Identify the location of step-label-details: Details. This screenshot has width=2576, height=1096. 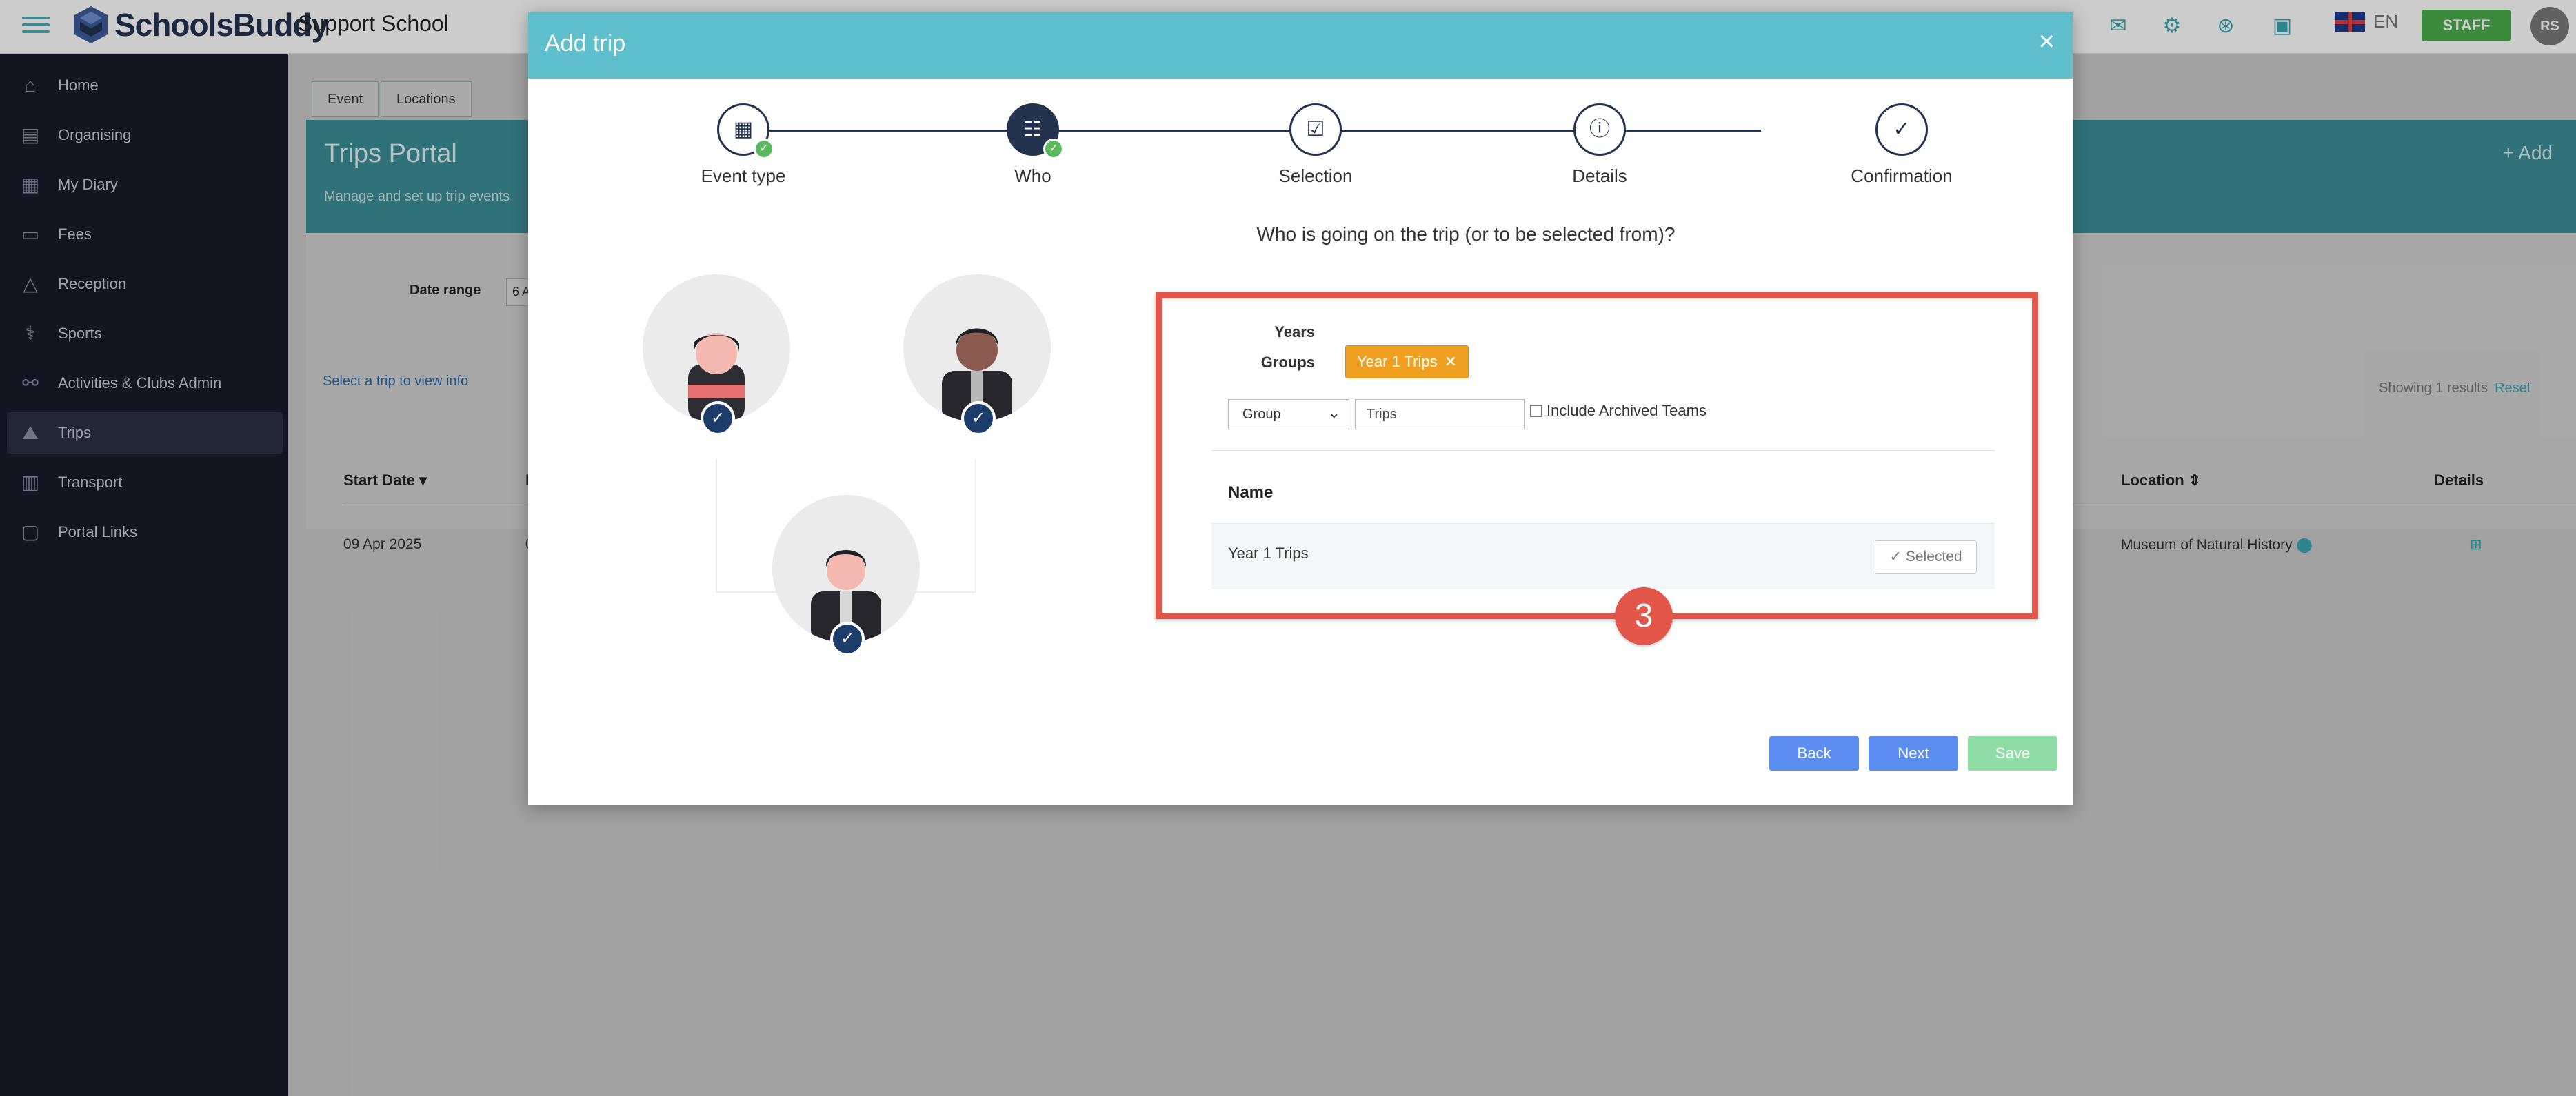
(1599, 175).